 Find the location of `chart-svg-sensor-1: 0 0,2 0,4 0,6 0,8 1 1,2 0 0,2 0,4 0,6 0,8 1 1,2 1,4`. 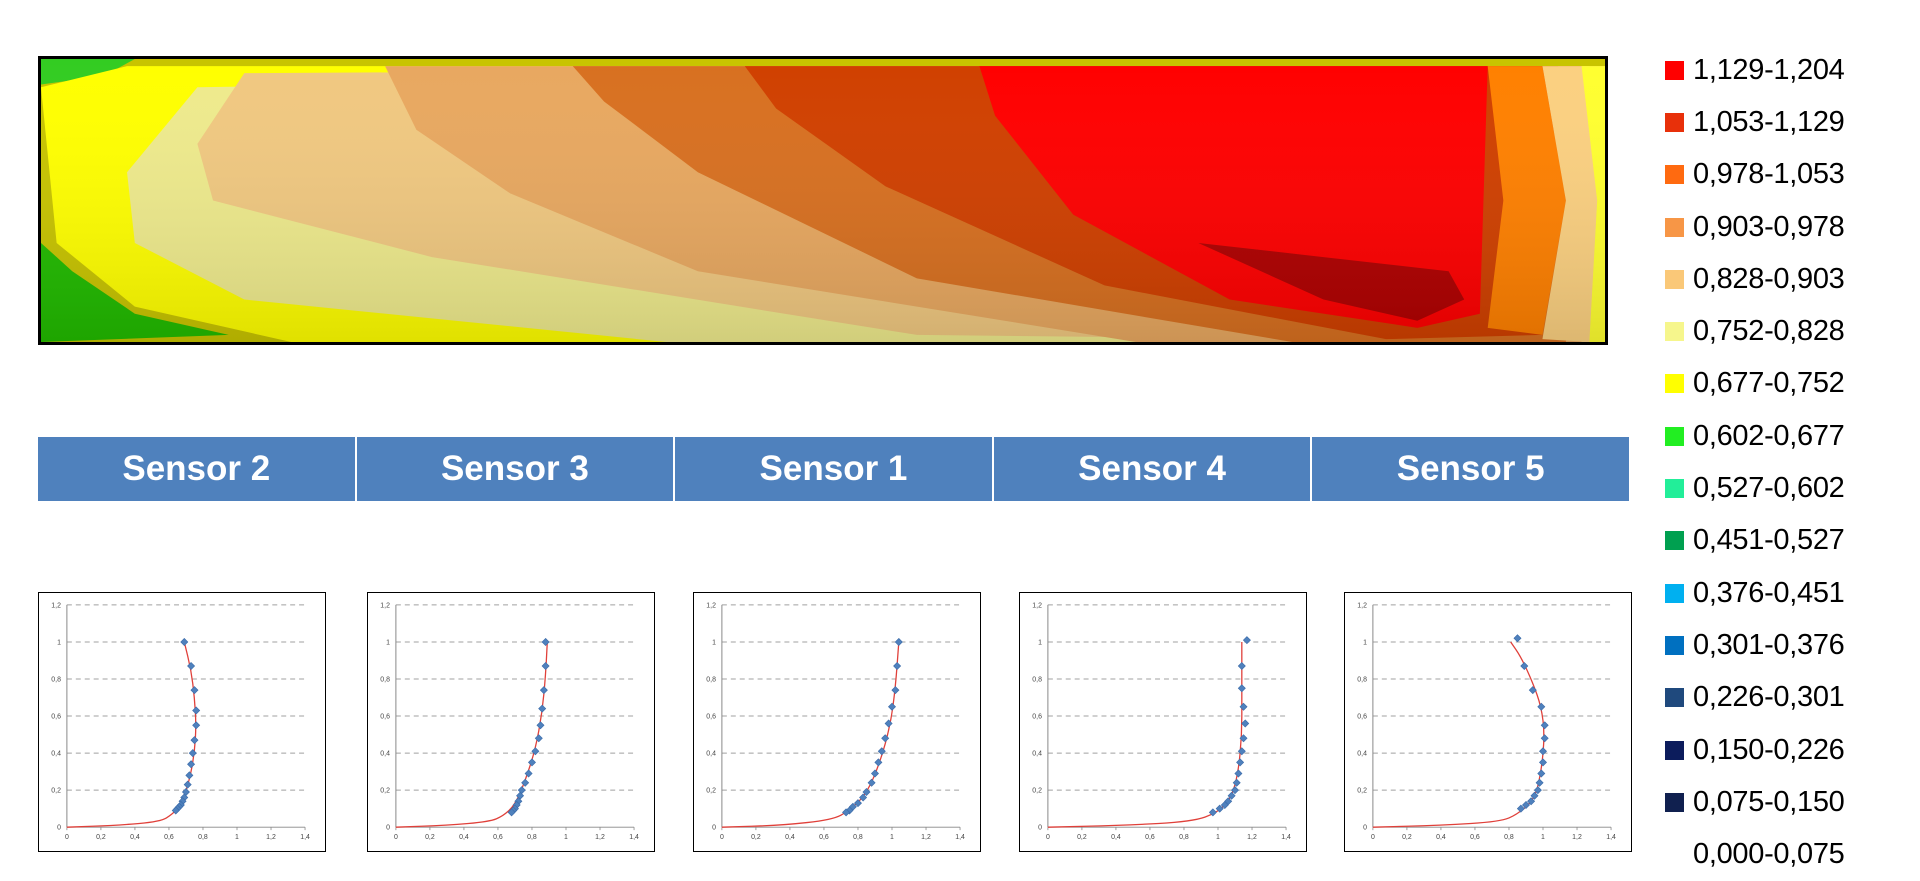

chart-svg-sensor-1: 0 0,2 0,4 0,6 0,8 1 1,2 0 0,2 0,4 0,6 0,8 1 1,2 1,4 is located at coordinates (835, 721).